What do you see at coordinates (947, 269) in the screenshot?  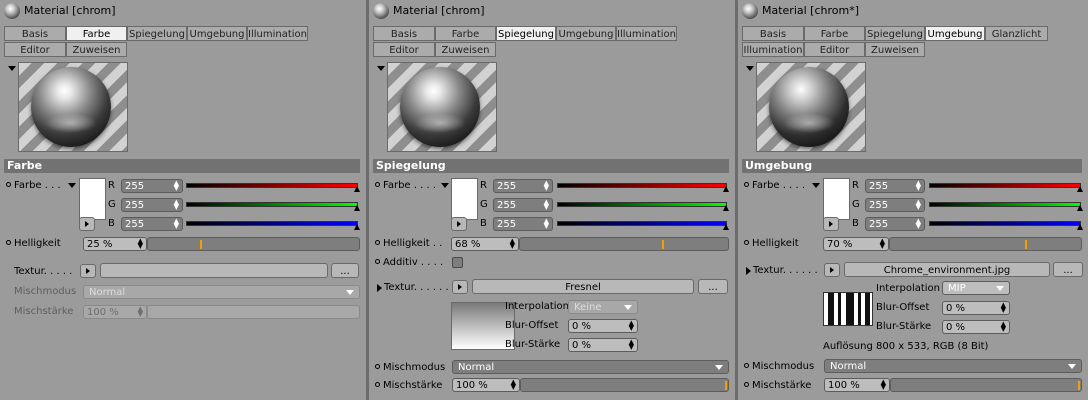 I see `texture-field-button: Chrome_environment.jpg` at bounding box center [947, 269].